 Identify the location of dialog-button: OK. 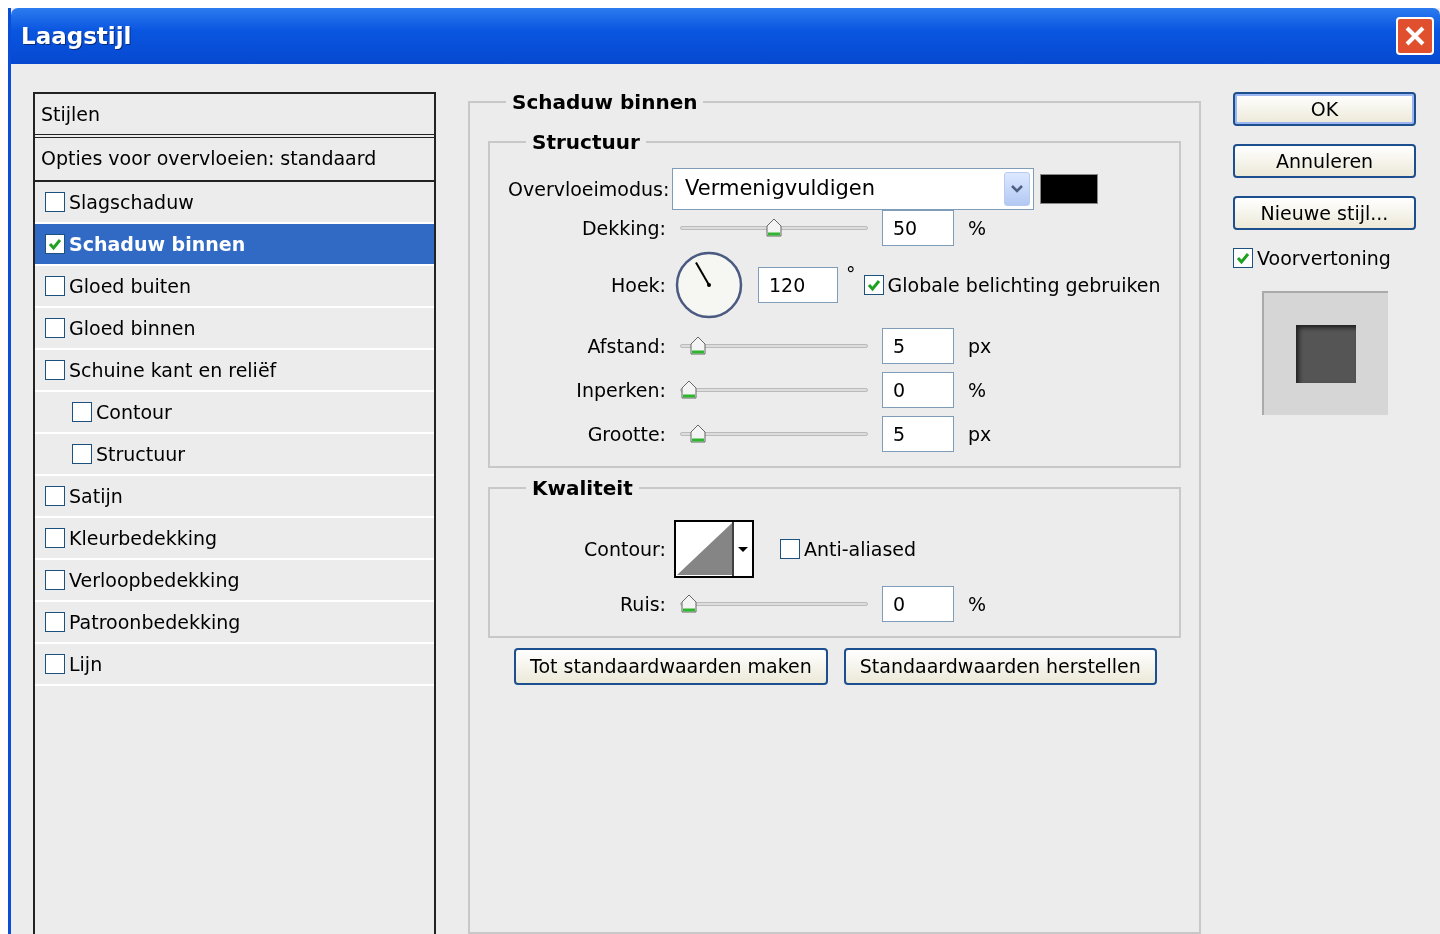
(1324, 109).